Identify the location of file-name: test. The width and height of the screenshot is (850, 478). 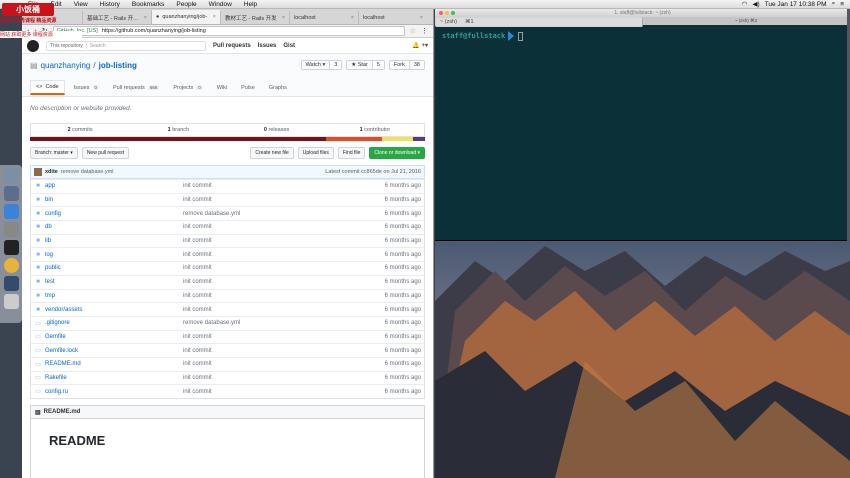
(114, 282).